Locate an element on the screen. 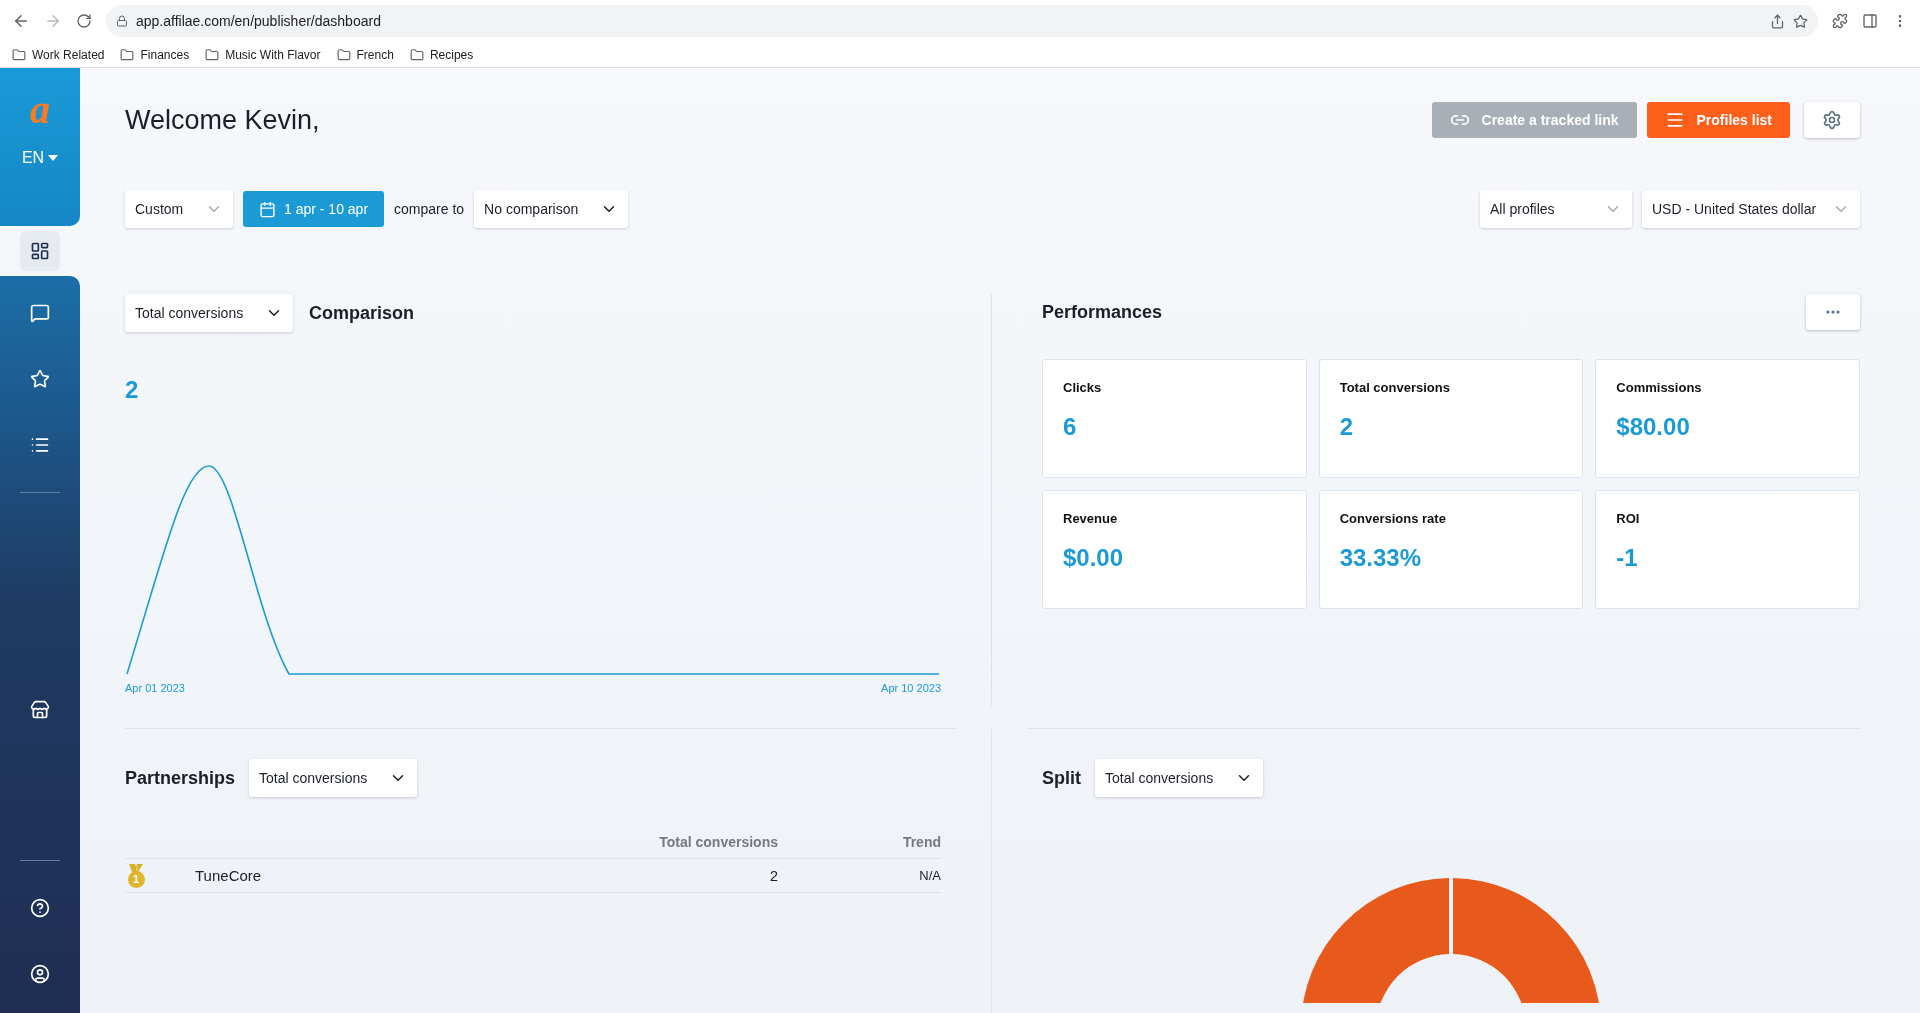 This screenshot has height=1013, width=1920. table-cell-text: N/A is located at coordinates (929, 875).